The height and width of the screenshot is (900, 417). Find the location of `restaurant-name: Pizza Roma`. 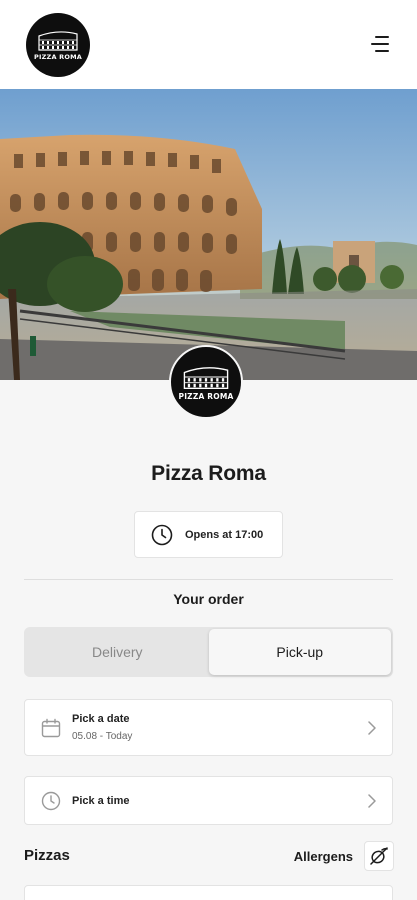

restaurant-name: Pizza Roma is located at coordinates (208, 473).